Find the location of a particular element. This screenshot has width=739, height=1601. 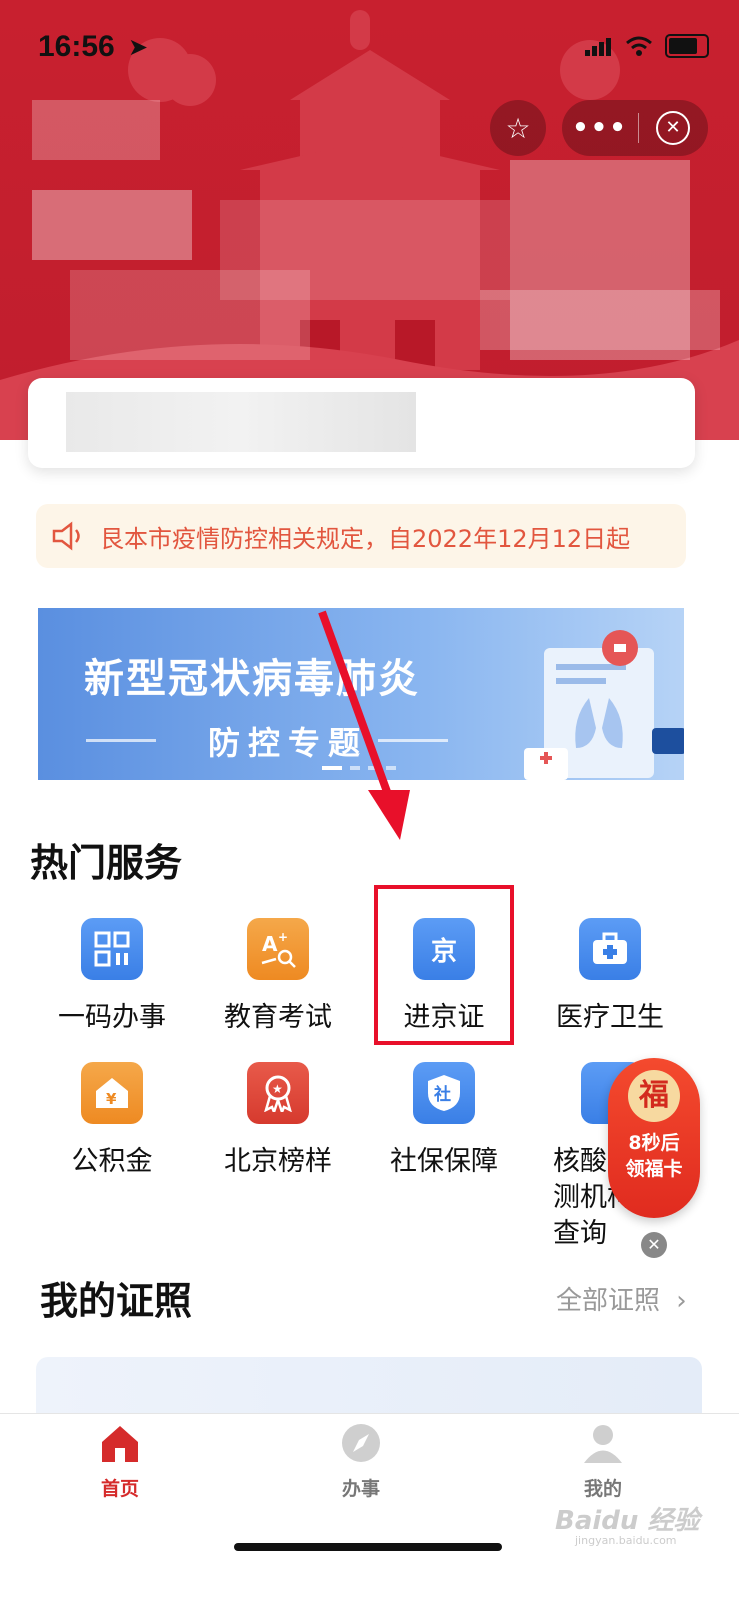

fu-card-badge: 福 8秒后 领福卡 is located at coordinates (654, 1138).